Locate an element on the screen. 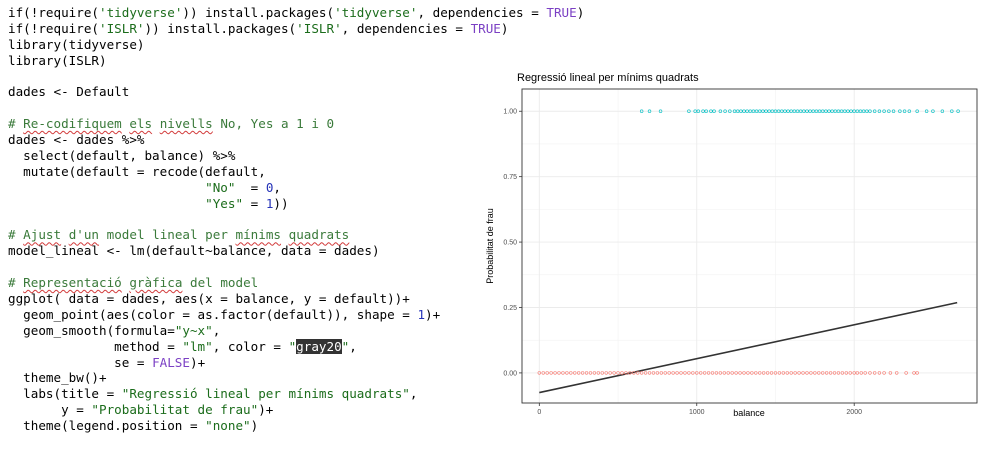 This screenshot has width=988, height=453. code-token: FALSE is located at coordinates (171, 362).